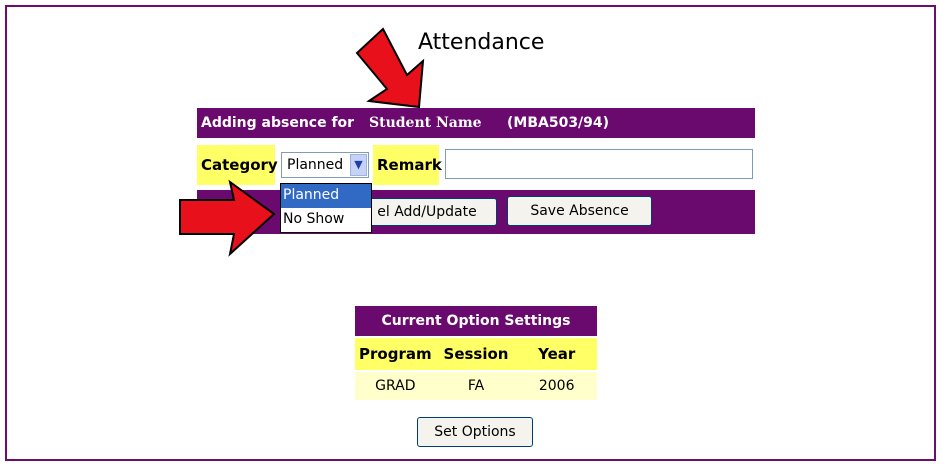 The height and width of the screenshot is (468, 945). I want to click on category-select: Planned ▼, so click(325, 165).